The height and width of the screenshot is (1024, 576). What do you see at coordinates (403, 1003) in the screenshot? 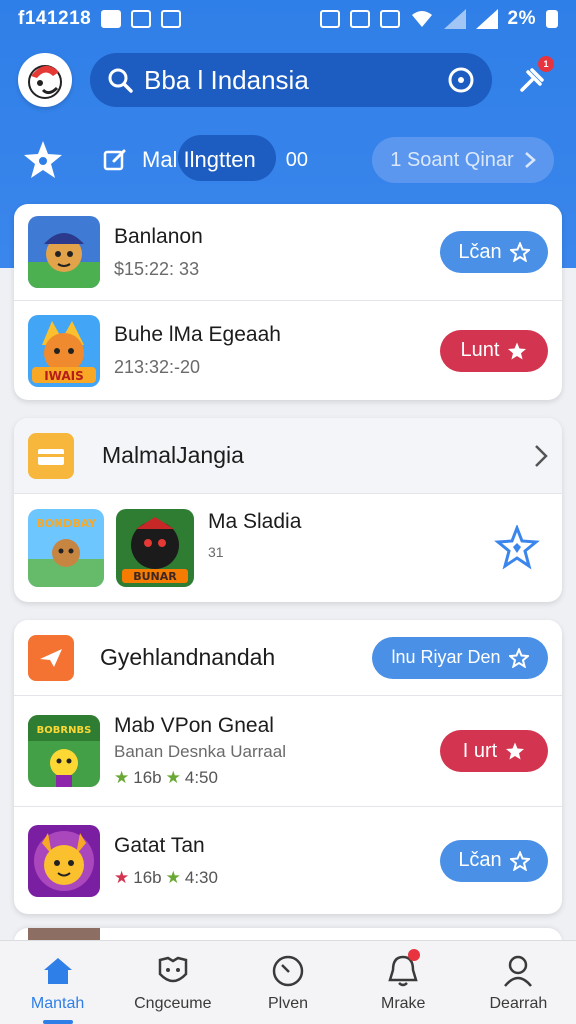
I see `nav-notifications-label: Mrake` at bounding box center [403, 1003].